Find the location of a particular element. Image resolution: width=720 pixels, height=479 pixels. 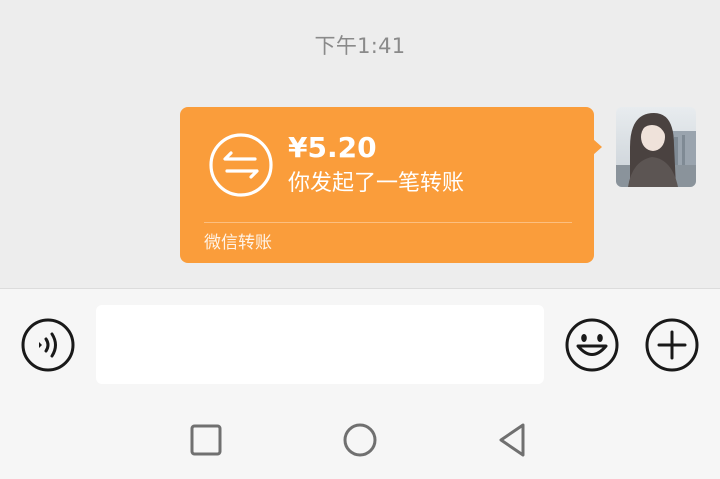

emoji-icon is located at coordinates (592, 345).